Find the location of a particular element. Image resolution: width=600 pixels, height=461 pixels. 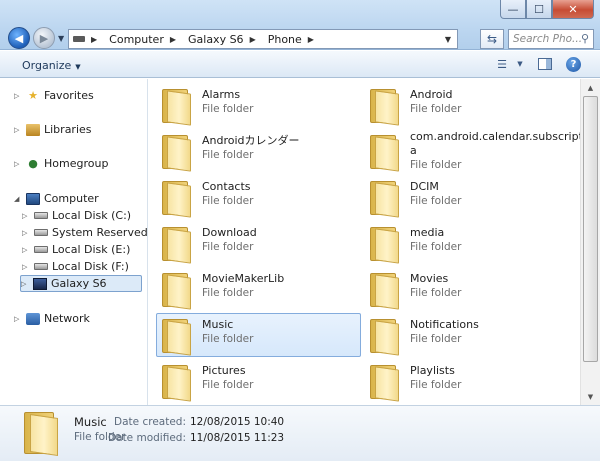

help-icon: ? is located at coordinates (573, 64).